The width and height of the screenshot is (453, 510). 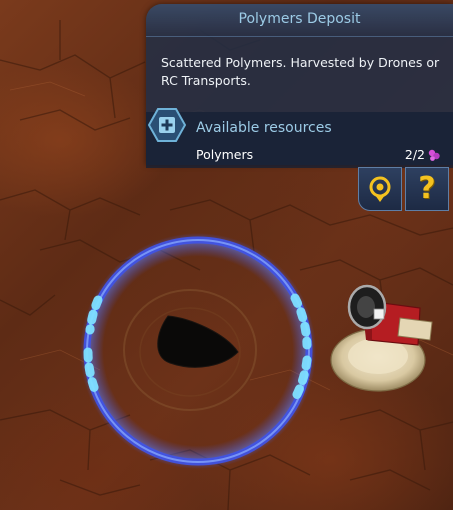 I want to click on locate-target-icon, so click(x=380, y=189).